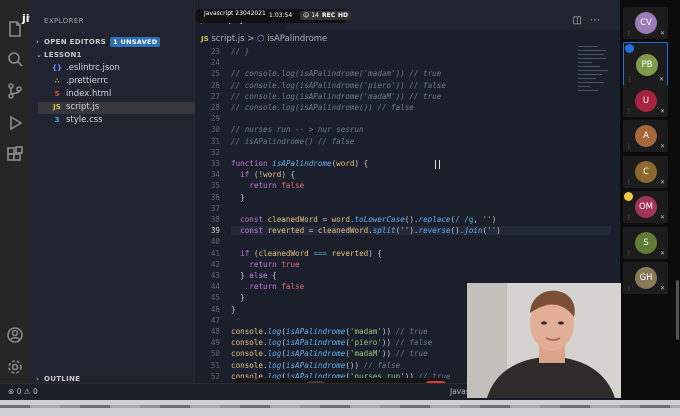  What do you see at coordinates (215, 208) in the screenshot?
I see `line-number: 37` at bounding box center [215, 208].